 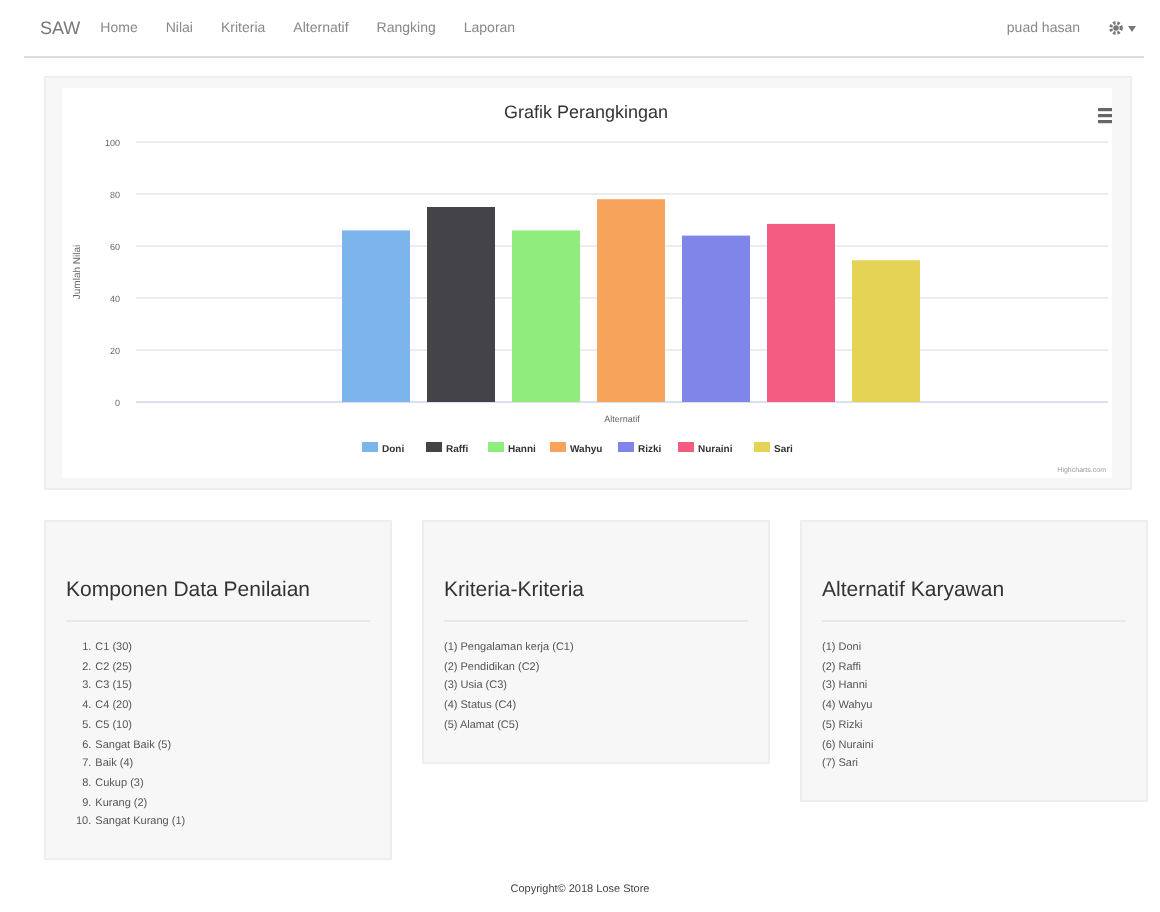 I want to click on panel-title: Komponen Data Penilaian, so click(x=218, y=600).